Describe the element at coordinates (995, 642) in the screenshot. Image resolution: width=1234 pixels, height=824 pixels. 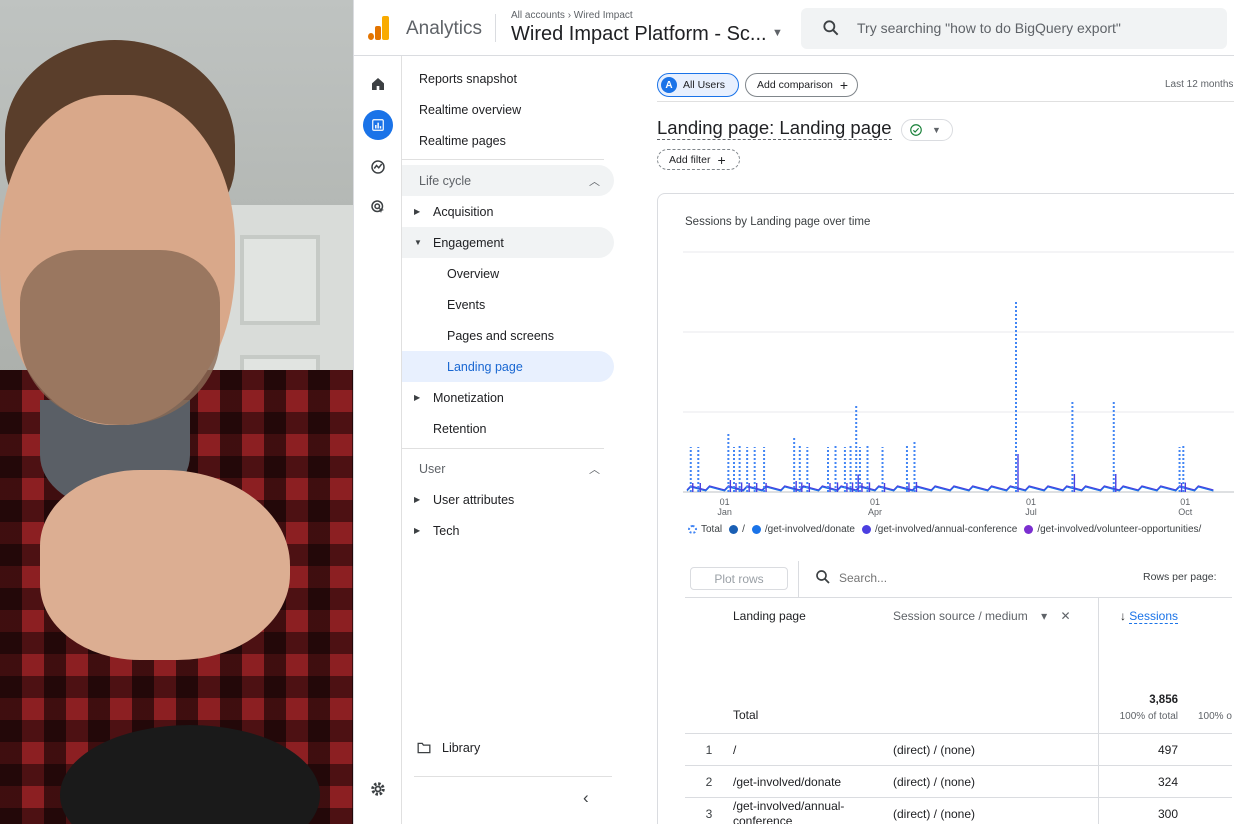
I see `col-session-source: Session source / medium ▾ ✕` at that location.